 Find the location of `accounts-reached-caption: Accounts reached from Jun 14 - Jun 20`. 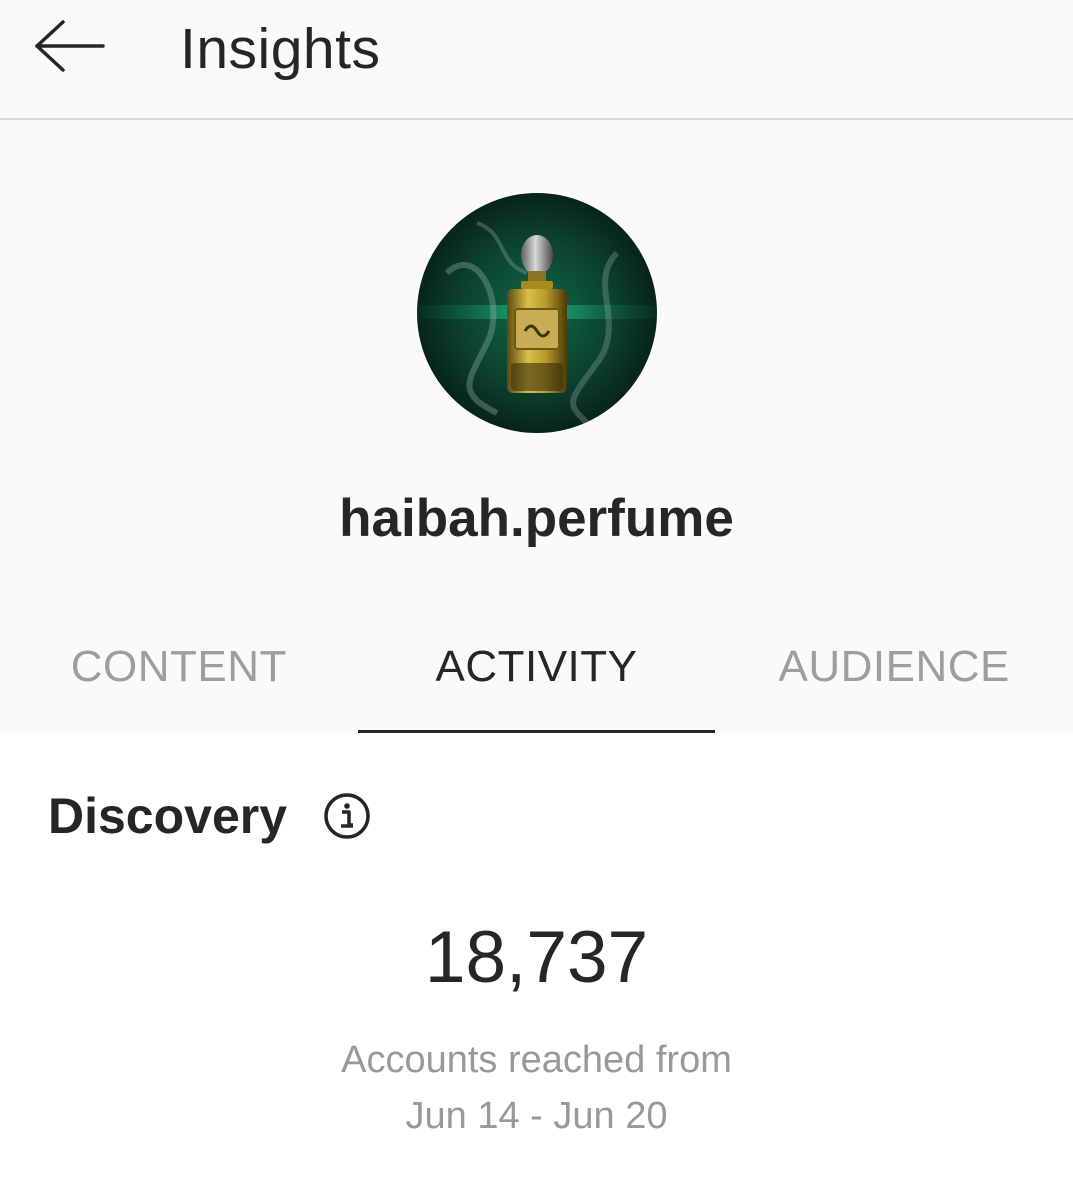

accounts-reached-caption: Accounts reached from Jun 14 - Jun 20 is located at coordinates (536, 1088).